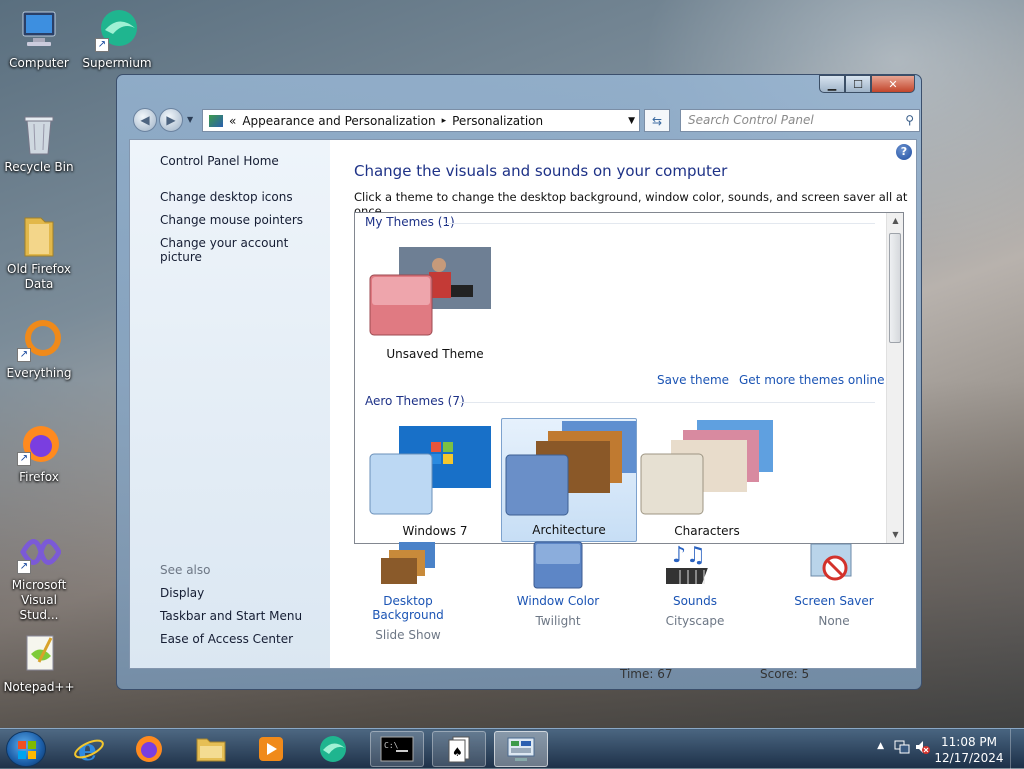  Describe the element at coordinates (415, 401) in the screenshot. I see `aero-themes-header: Aero Themes (7)` at that location.